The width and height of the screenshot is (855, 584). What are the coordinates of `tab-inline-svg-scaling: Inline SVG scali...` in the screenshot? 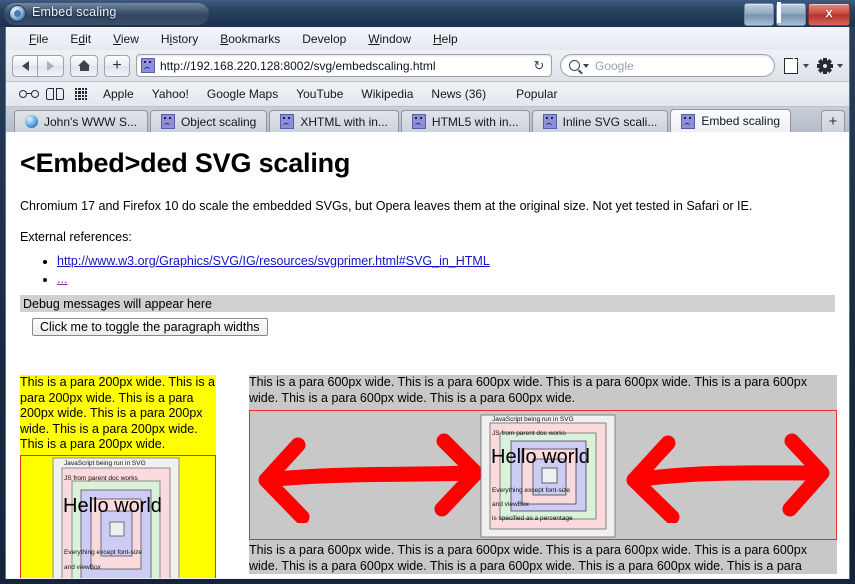 It's located at (600, 121).